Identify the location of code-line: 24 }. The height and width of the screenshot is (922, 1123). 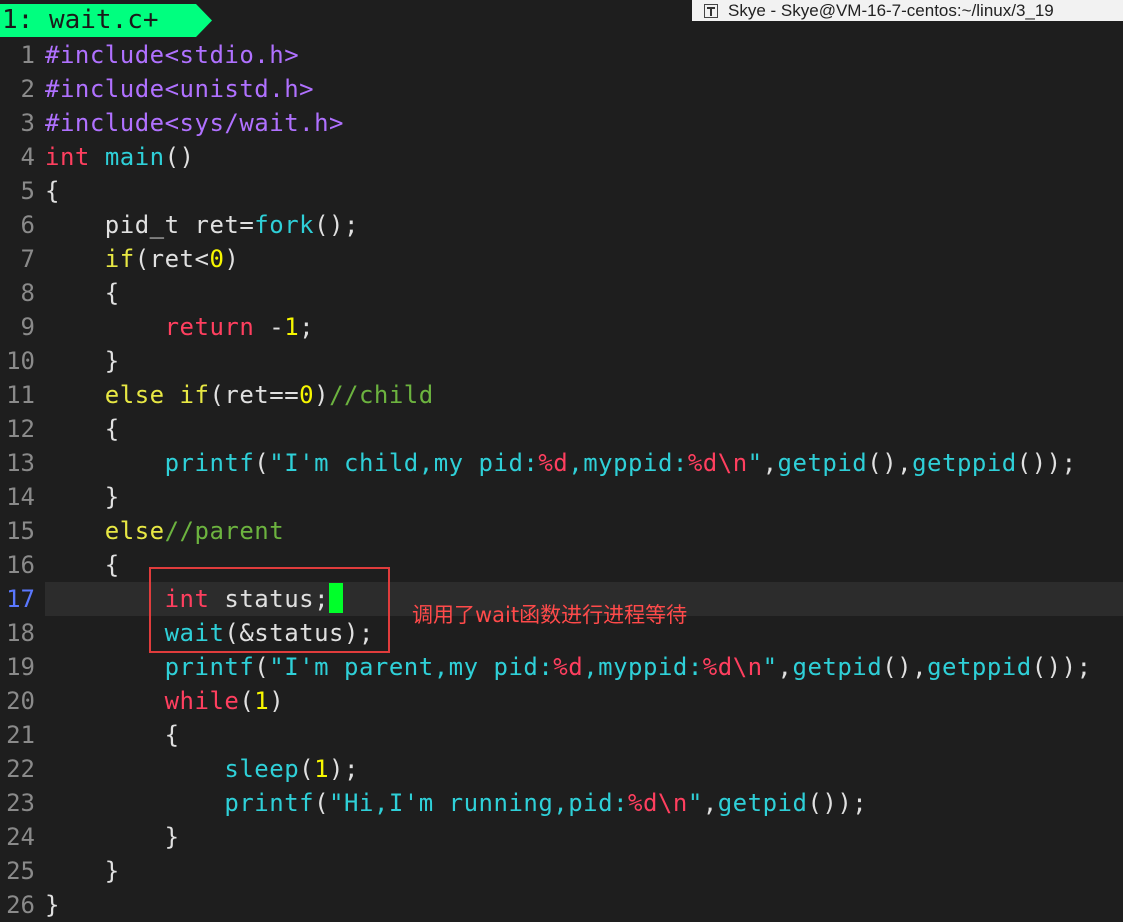
(561, 837).